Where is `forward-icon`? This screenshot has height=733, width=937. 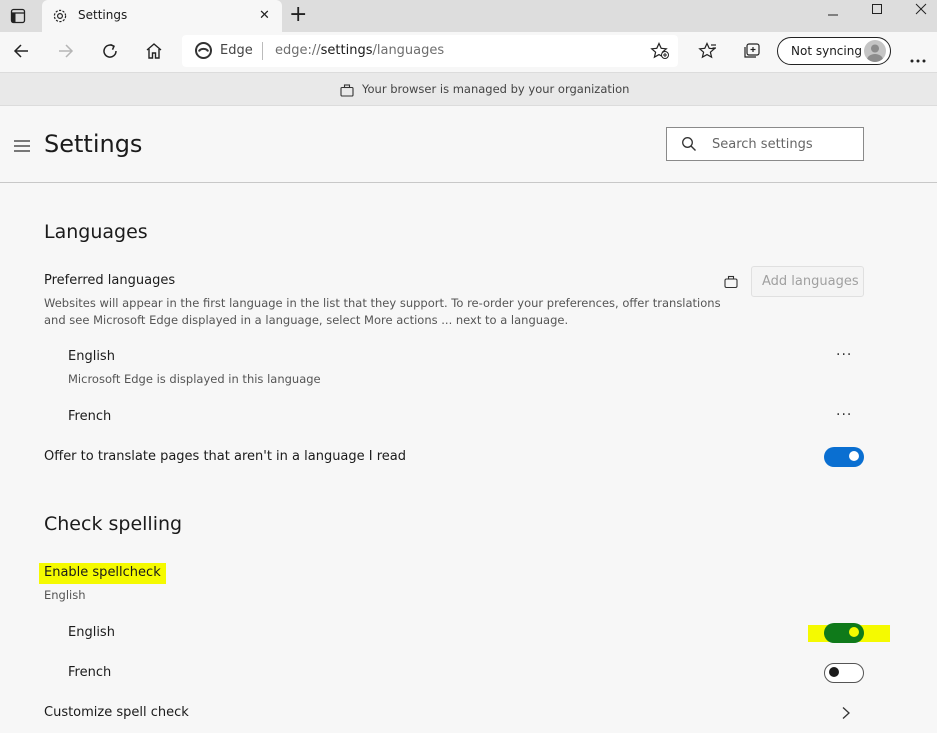
forward-icon is located at coordinates (66, 51).